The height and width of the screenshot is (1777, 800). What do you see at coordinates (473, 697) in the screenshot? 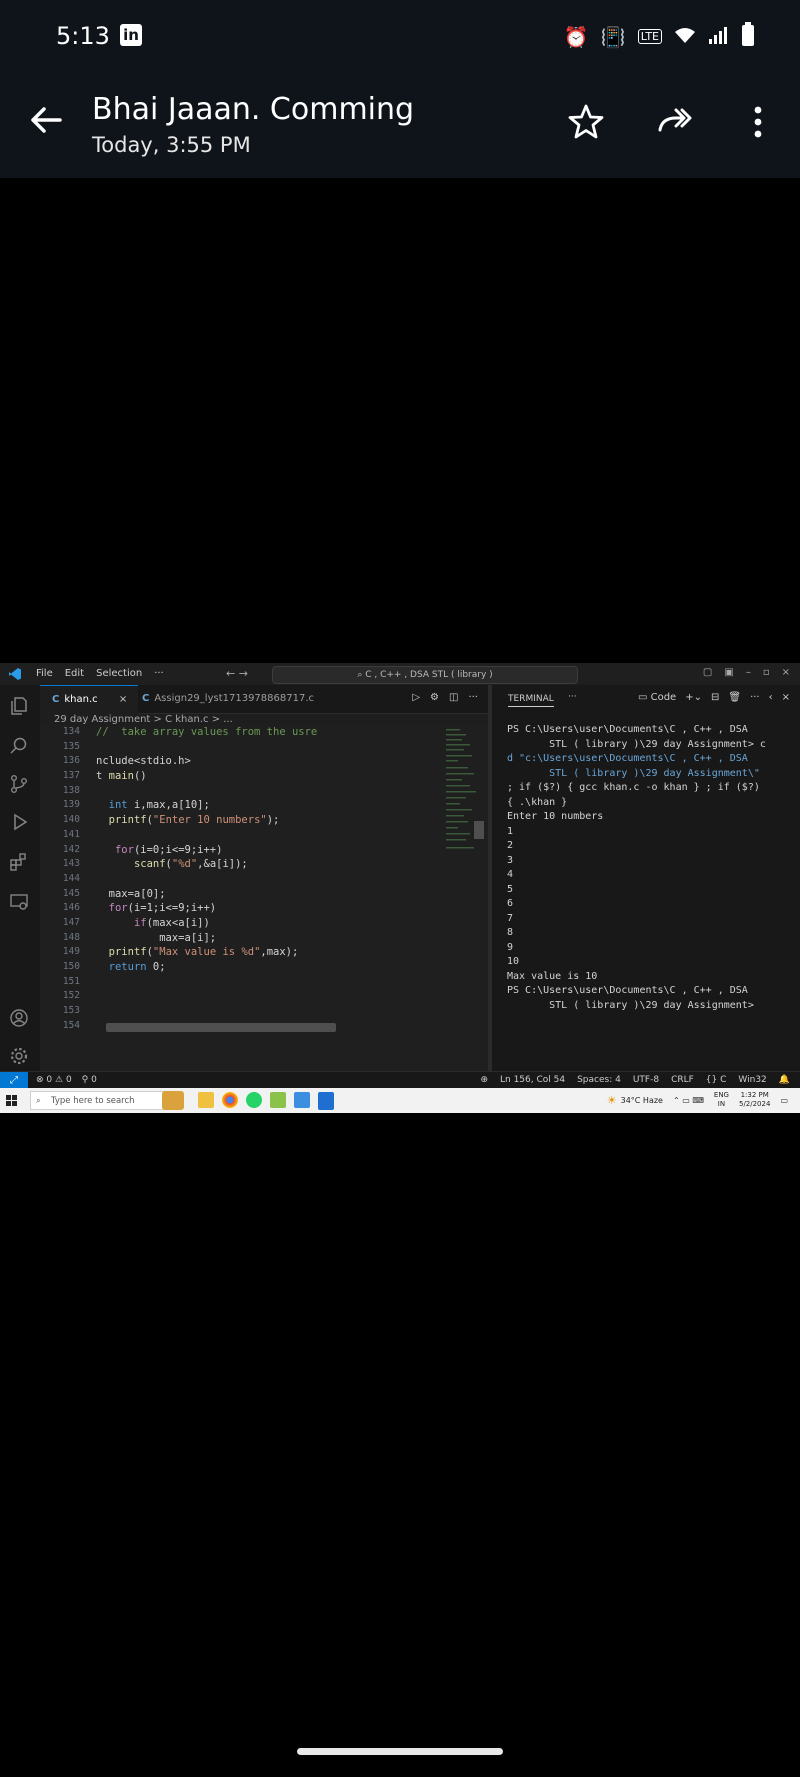
I see `more-icon: ···` at bounding box center [473, 697].